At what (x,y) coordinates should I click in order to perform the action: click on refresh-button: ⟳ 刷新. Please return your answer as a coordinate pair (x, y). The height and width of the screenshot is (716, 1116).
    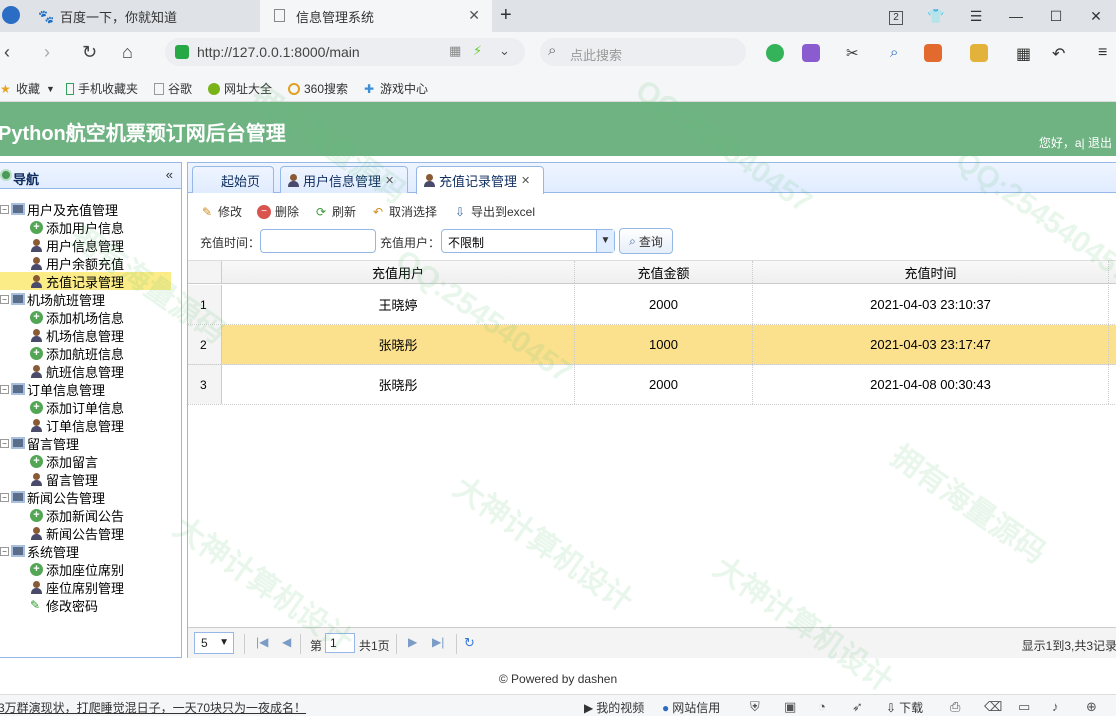
    Looking at the image, I should click on (335, 211).